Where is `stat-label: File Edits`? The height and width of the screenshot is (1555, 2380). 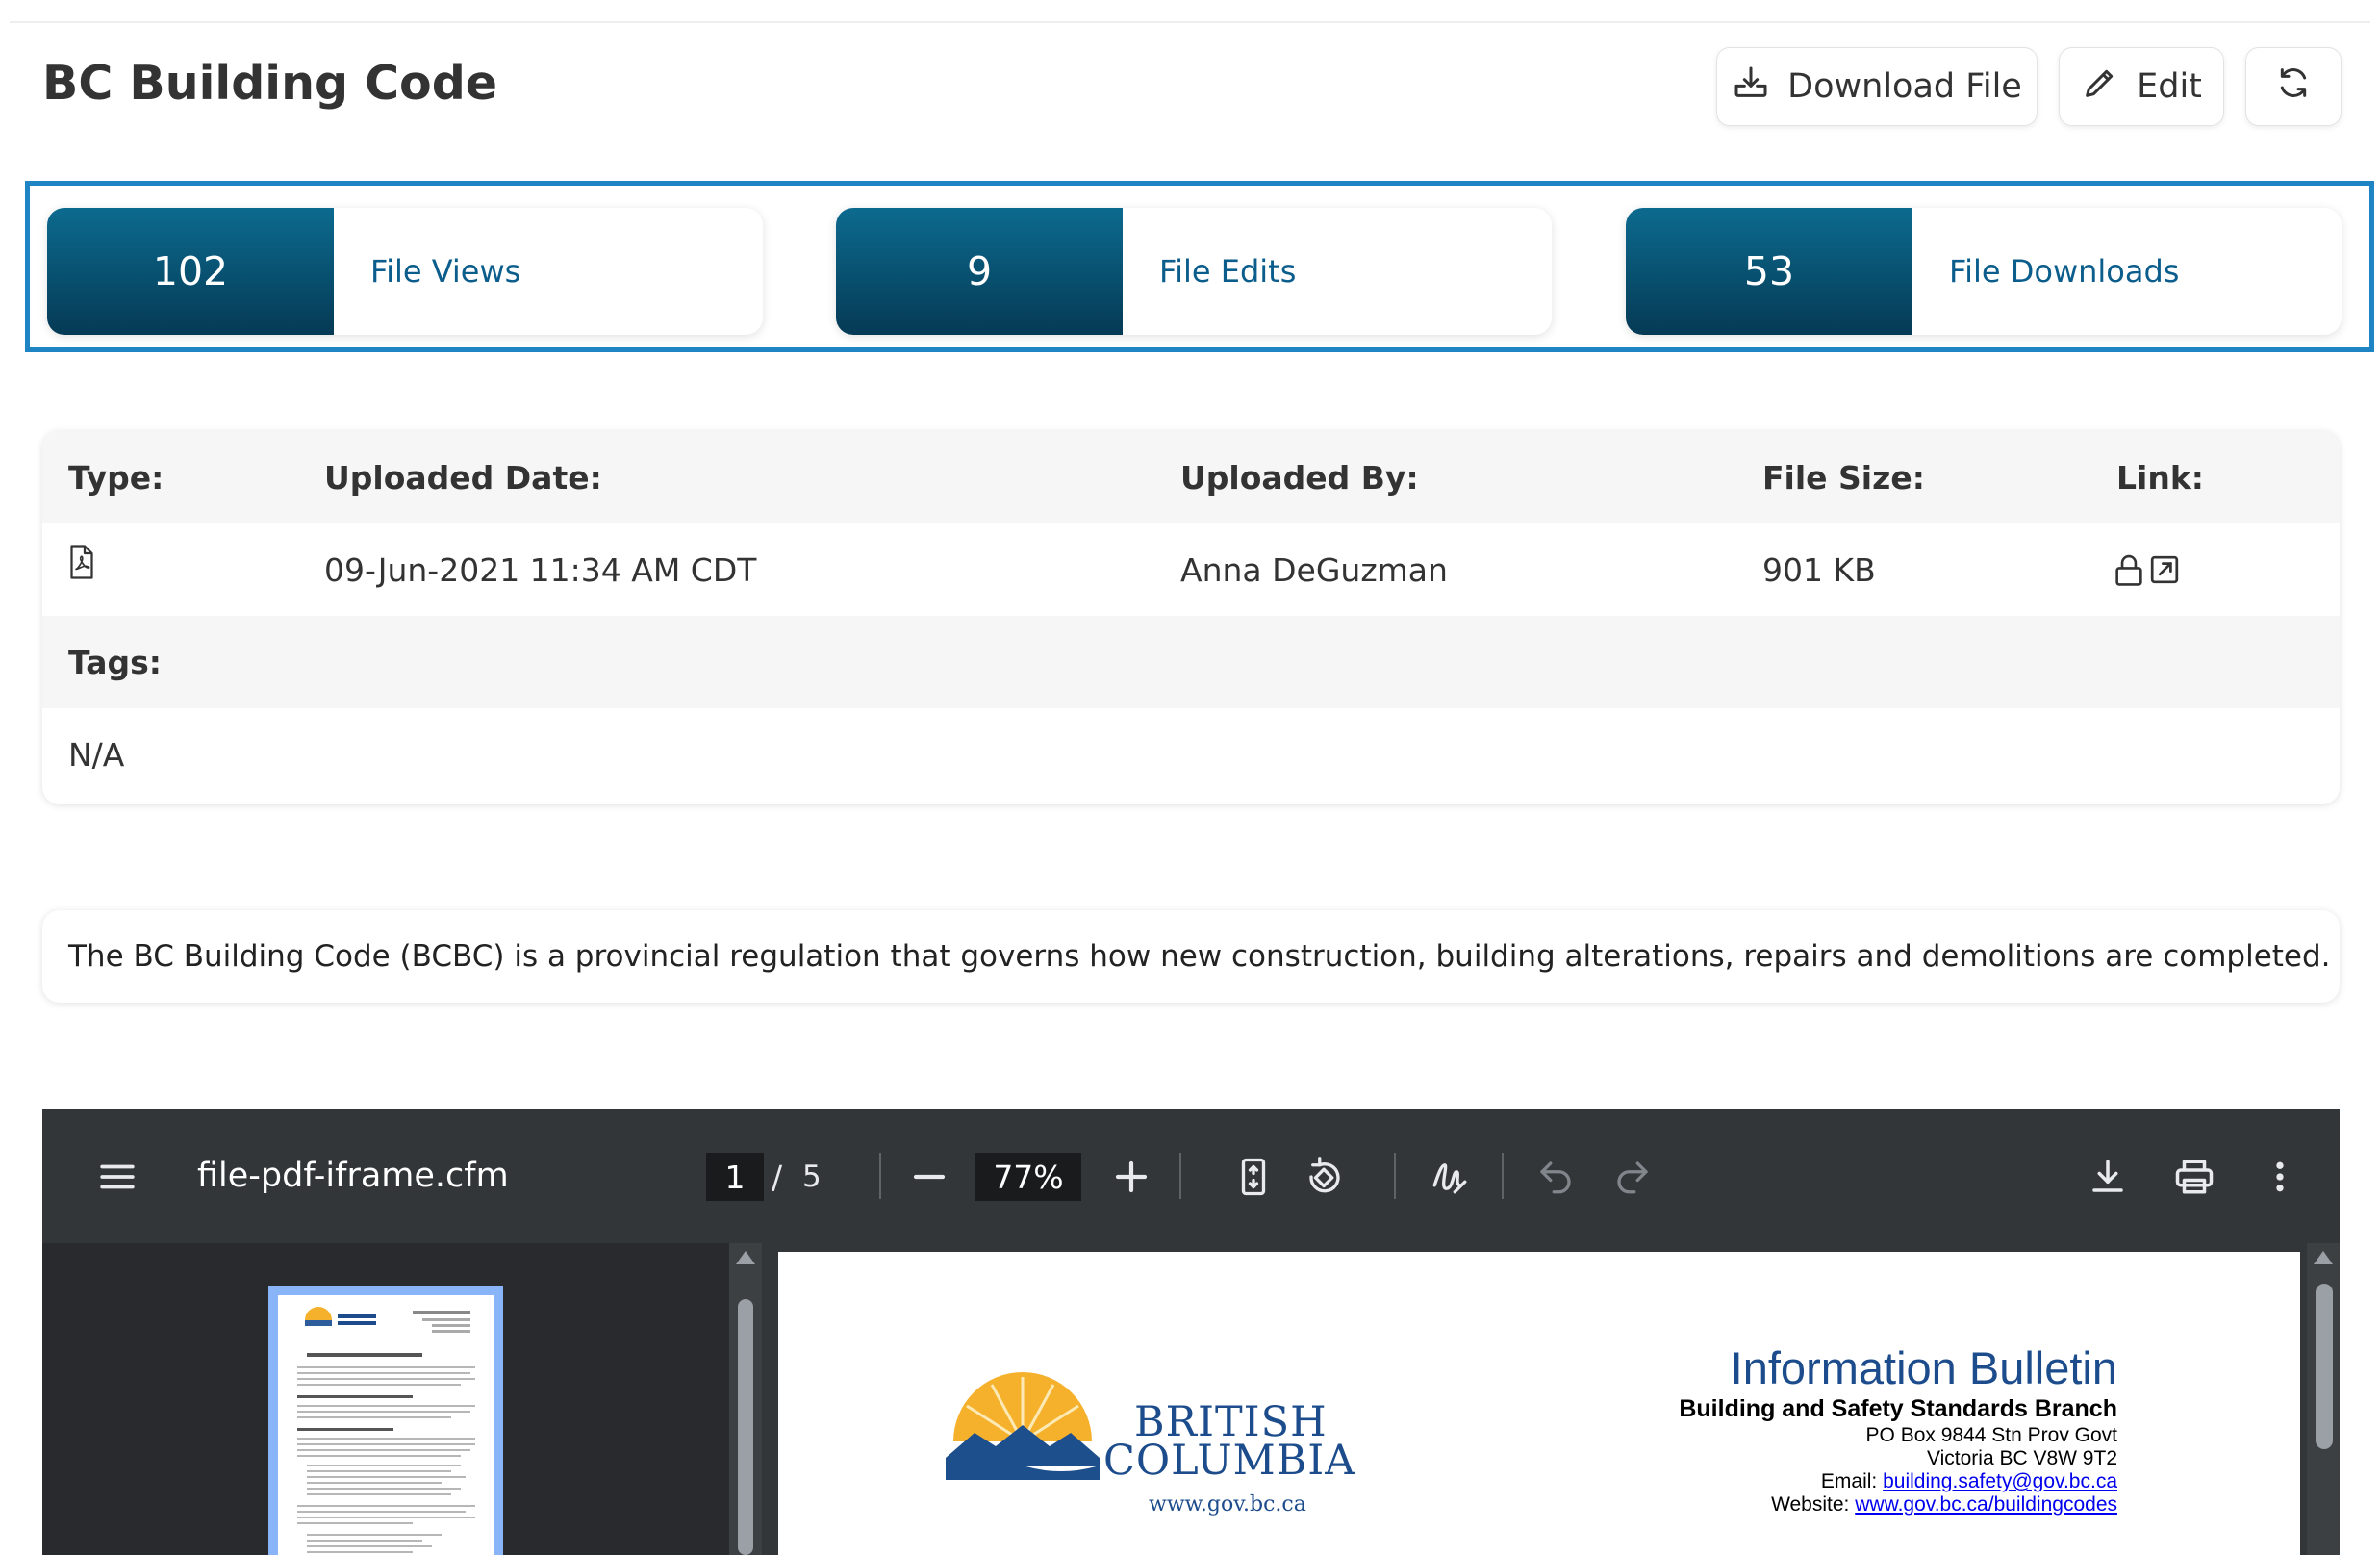 stat-label: File Edits is located at coordinates (1228, 271).